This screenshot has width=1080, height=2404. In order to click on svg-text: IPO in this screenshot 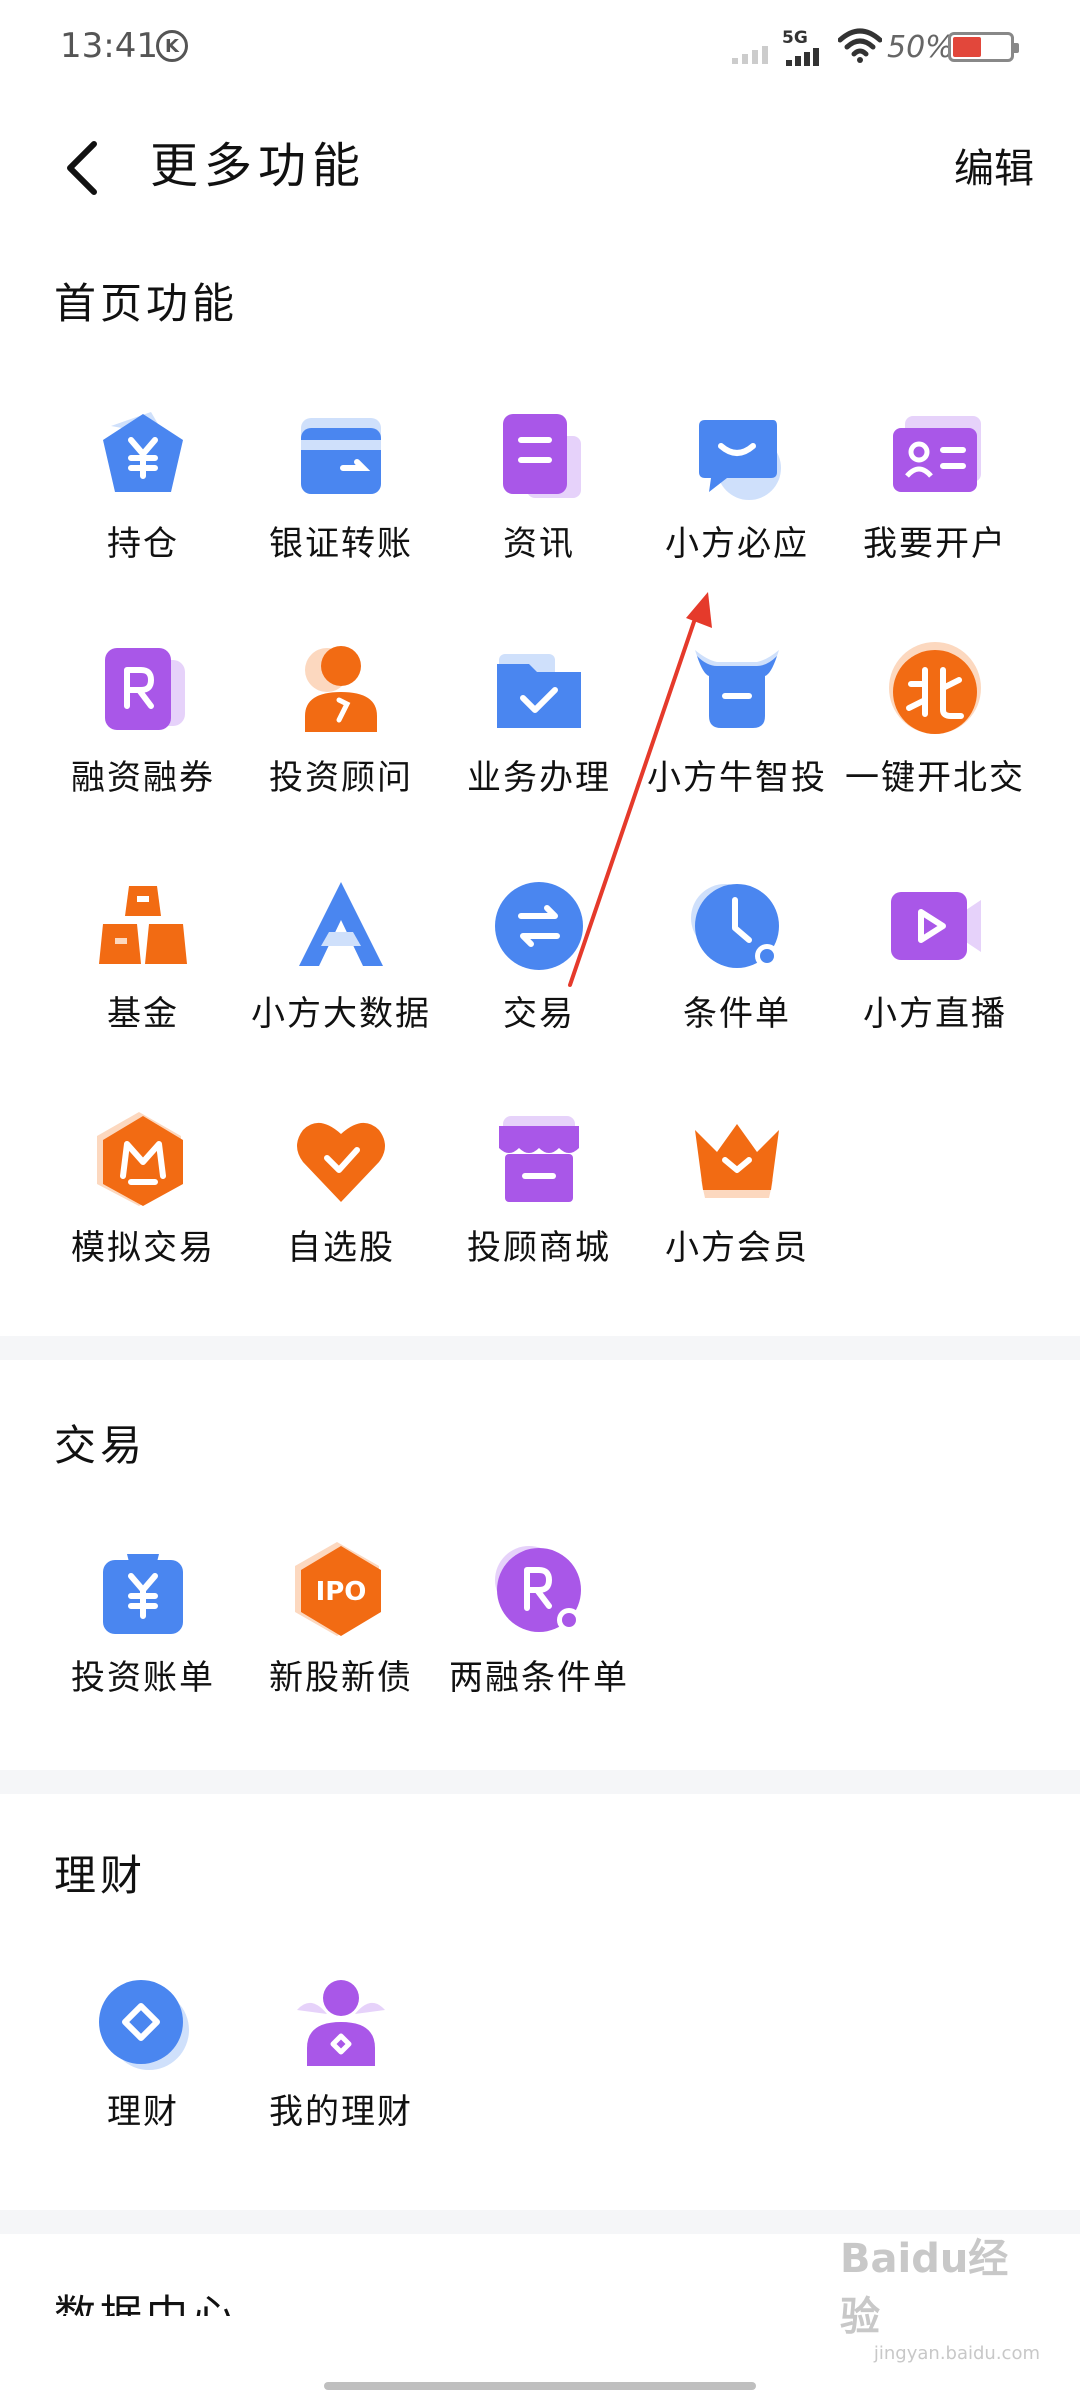, I will do `click(341, 1592)`.